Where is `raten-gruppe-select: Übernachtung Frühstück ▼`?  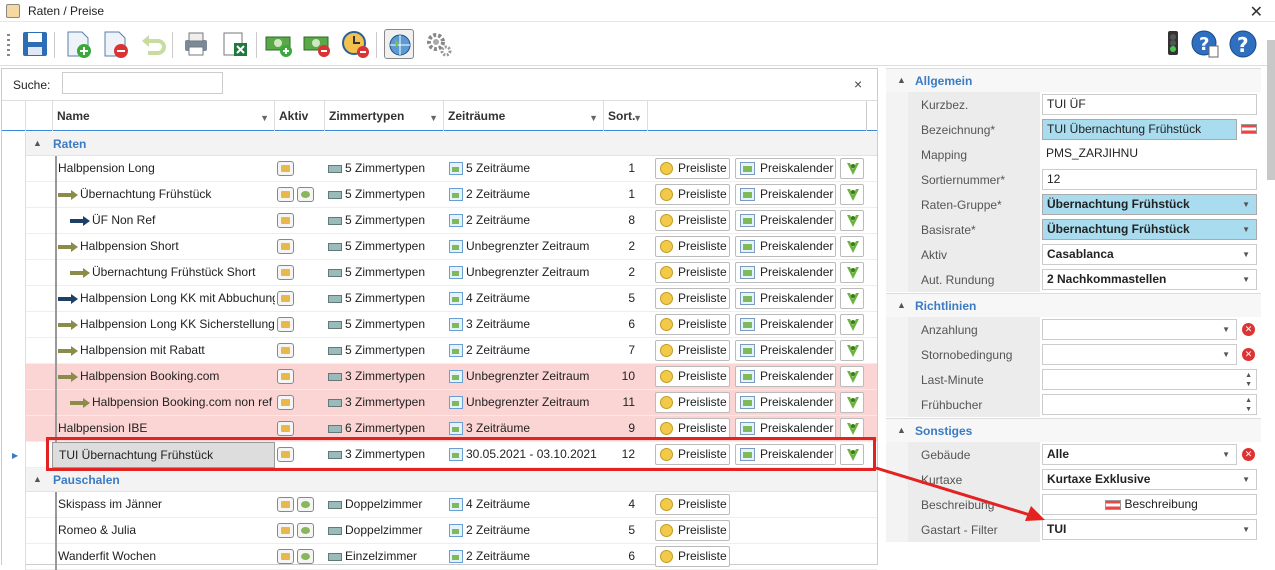 raten-gruppe-select: Übernachtung Frühstück ▼ is located at coordinates (1149, 204).